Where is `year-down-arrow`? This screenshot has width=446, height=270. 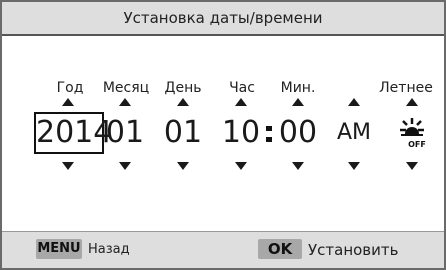 year-down-arrow is located at coordinates (68, 166).